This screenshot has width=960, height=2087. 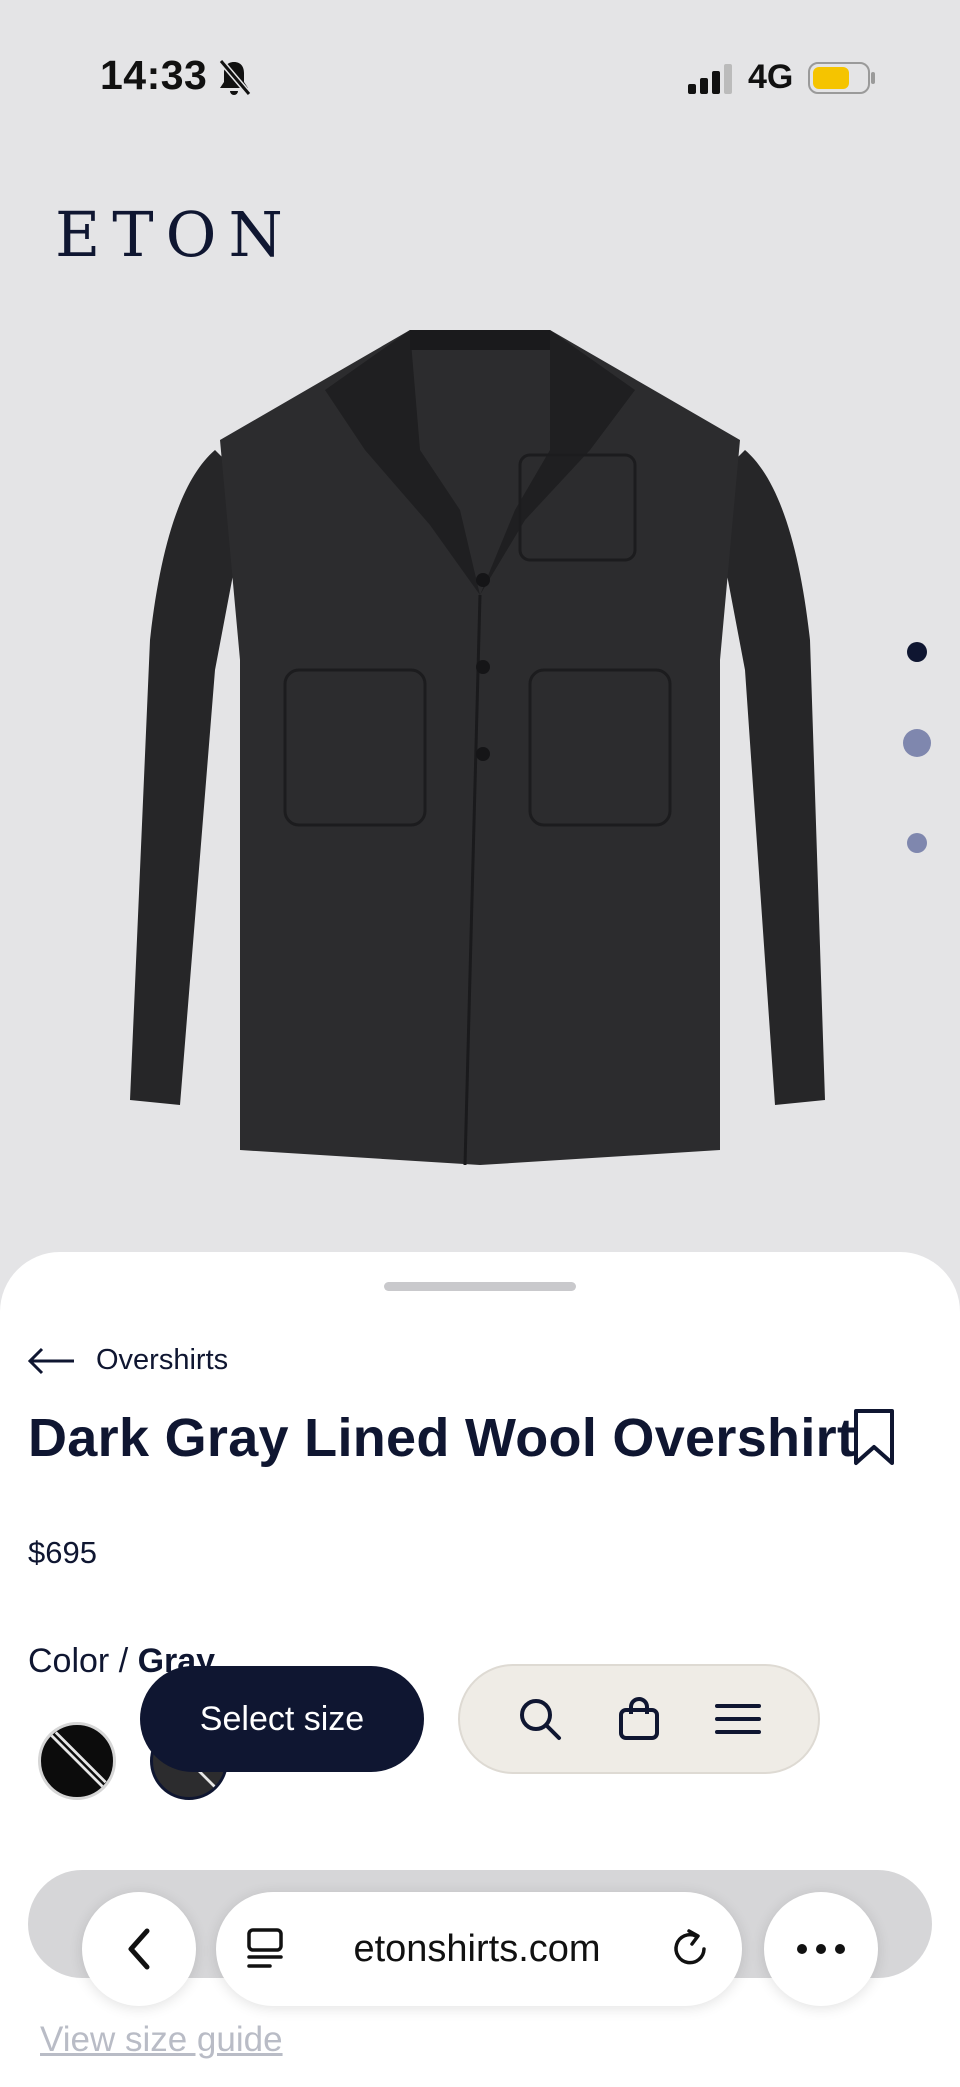 I want to click on sheet-drag-handle, so click(x=480, y=1286).